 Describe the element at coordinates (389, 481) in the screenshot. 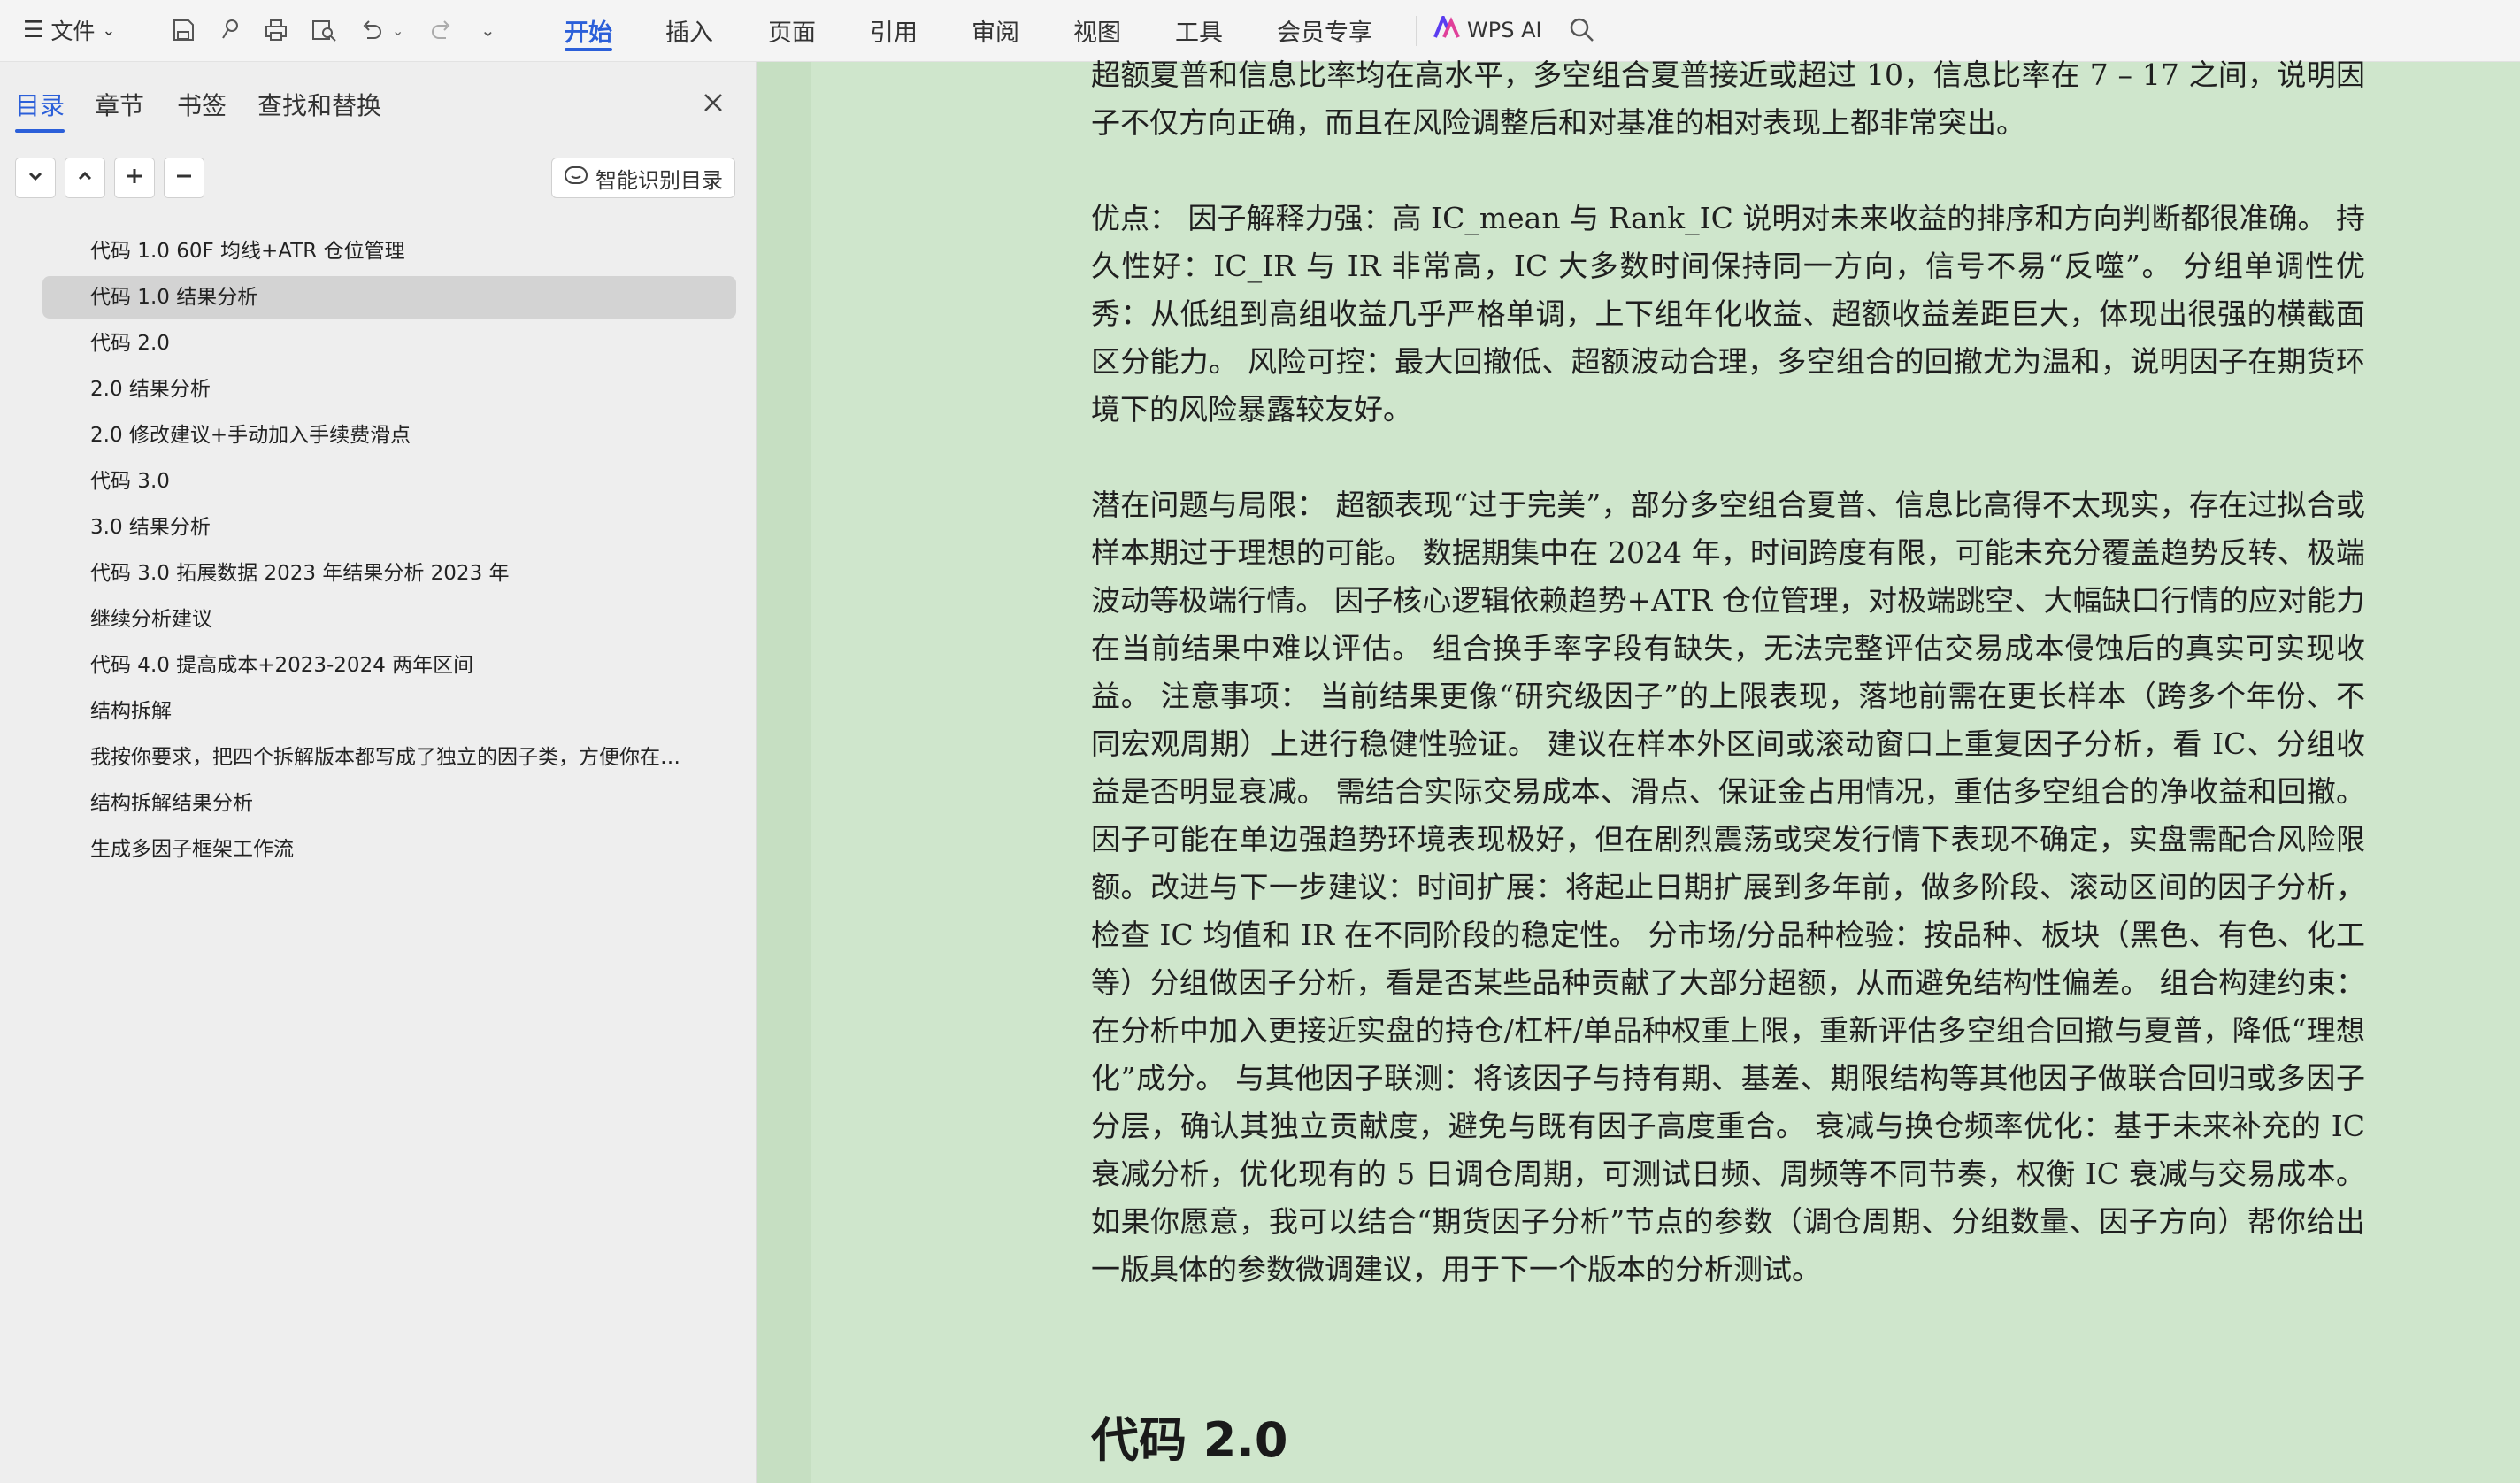

I see `toc-item: 代码 3.0` at that location.